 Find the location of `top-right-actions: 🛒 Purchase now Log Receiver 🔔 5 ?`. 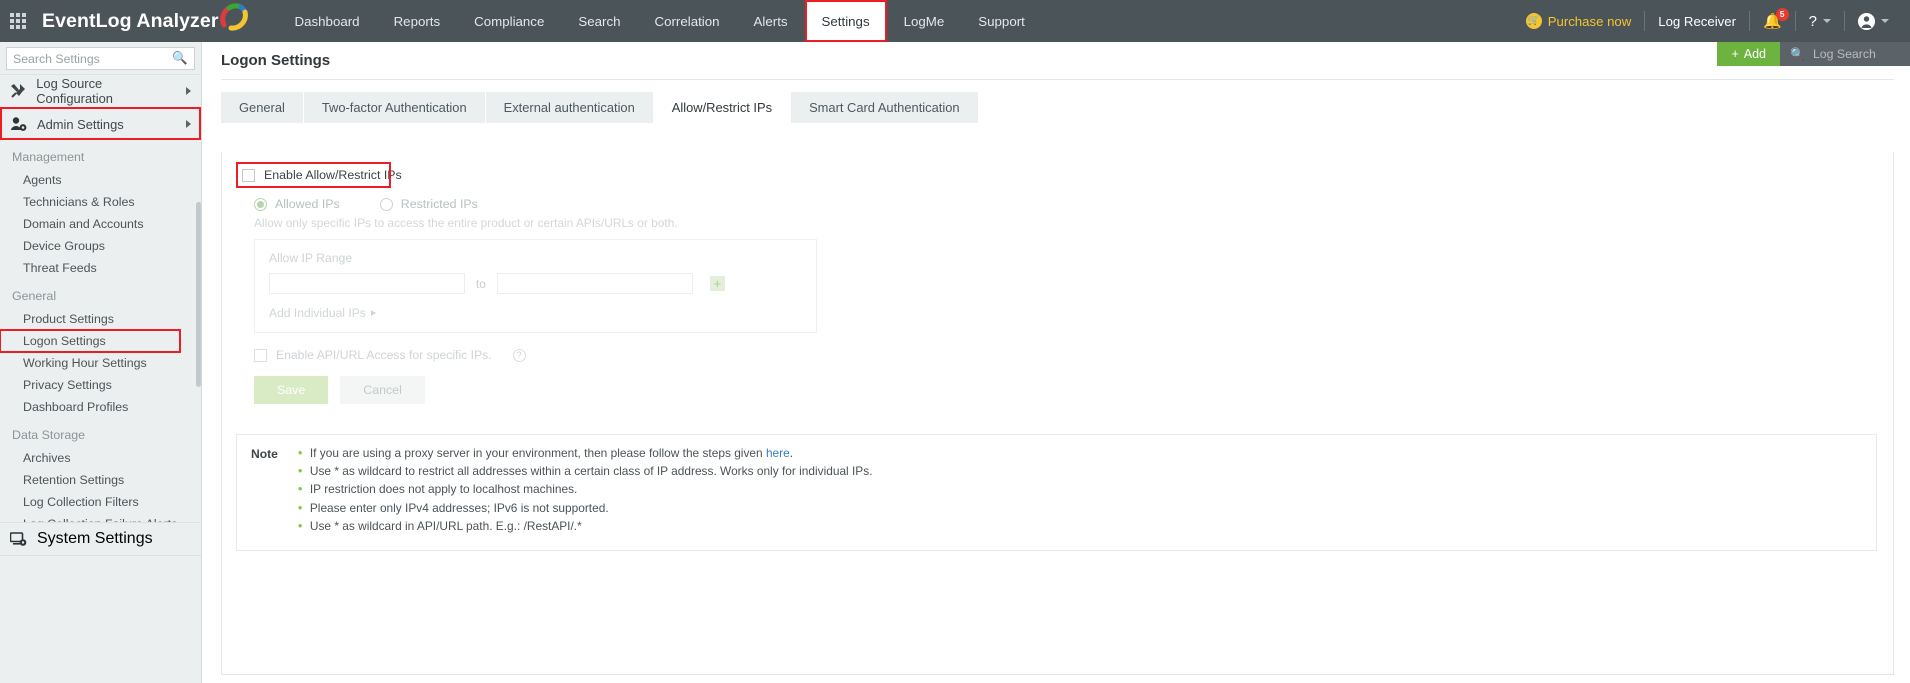

top-right-actions: 🛒 Purchase now Log Receiver 🔔 5 ? is located at coordinates (1711, 21).